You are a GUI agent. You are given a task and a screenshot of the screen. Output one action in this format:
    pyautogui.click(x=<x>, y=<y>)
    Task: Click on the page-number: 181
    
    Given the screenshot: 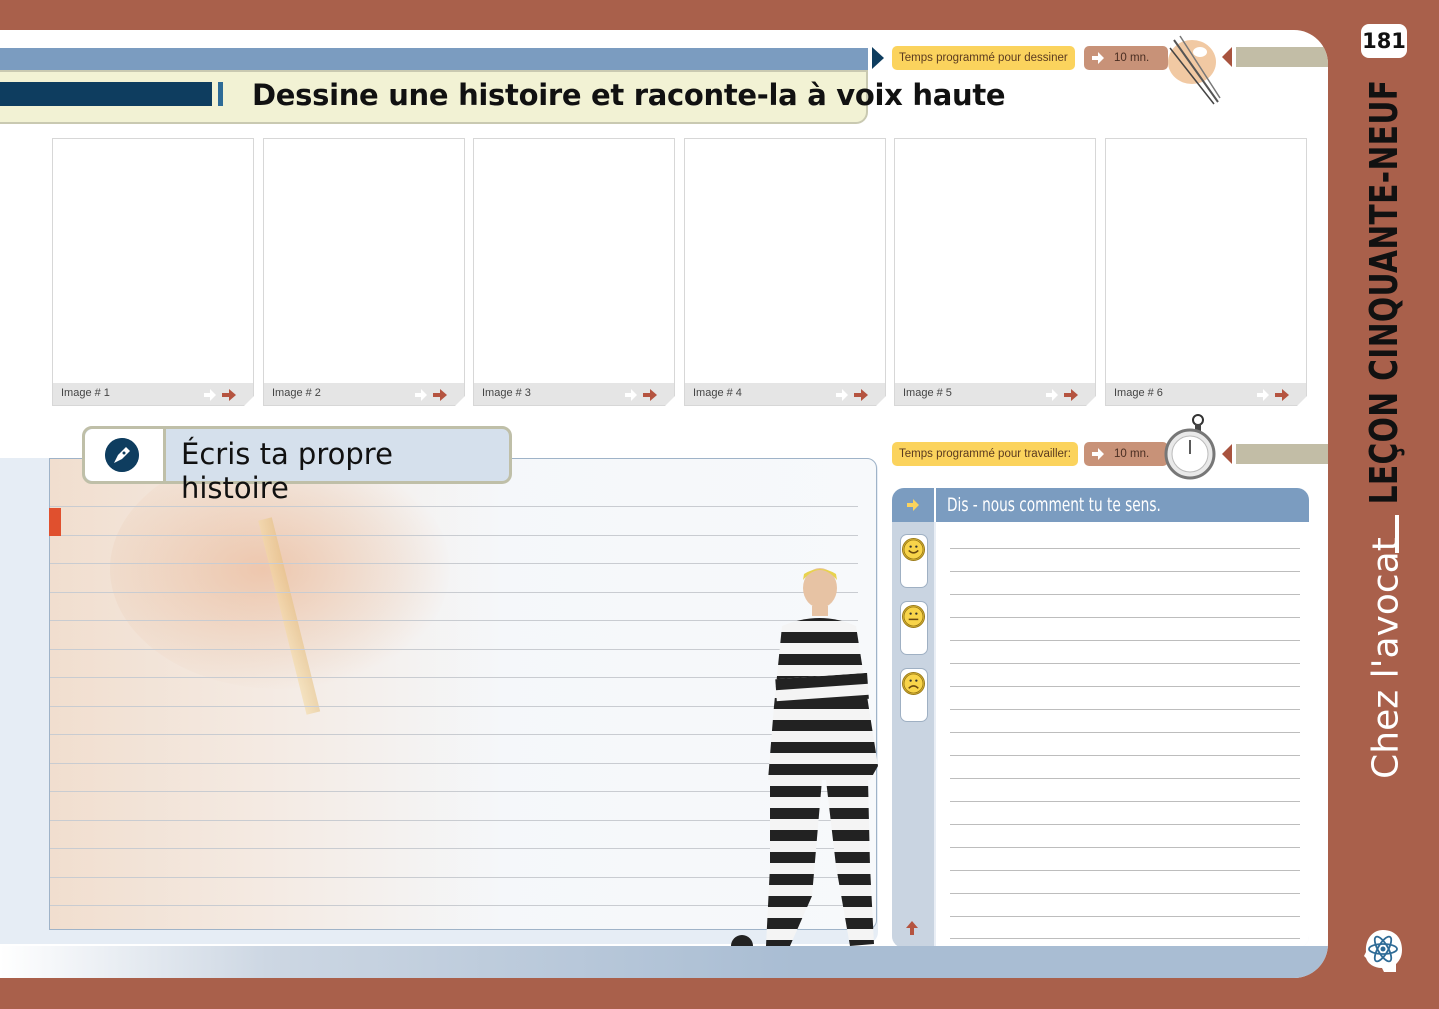 What is the action you would take?
    pyautogui.click(x=1384, y=41)
    